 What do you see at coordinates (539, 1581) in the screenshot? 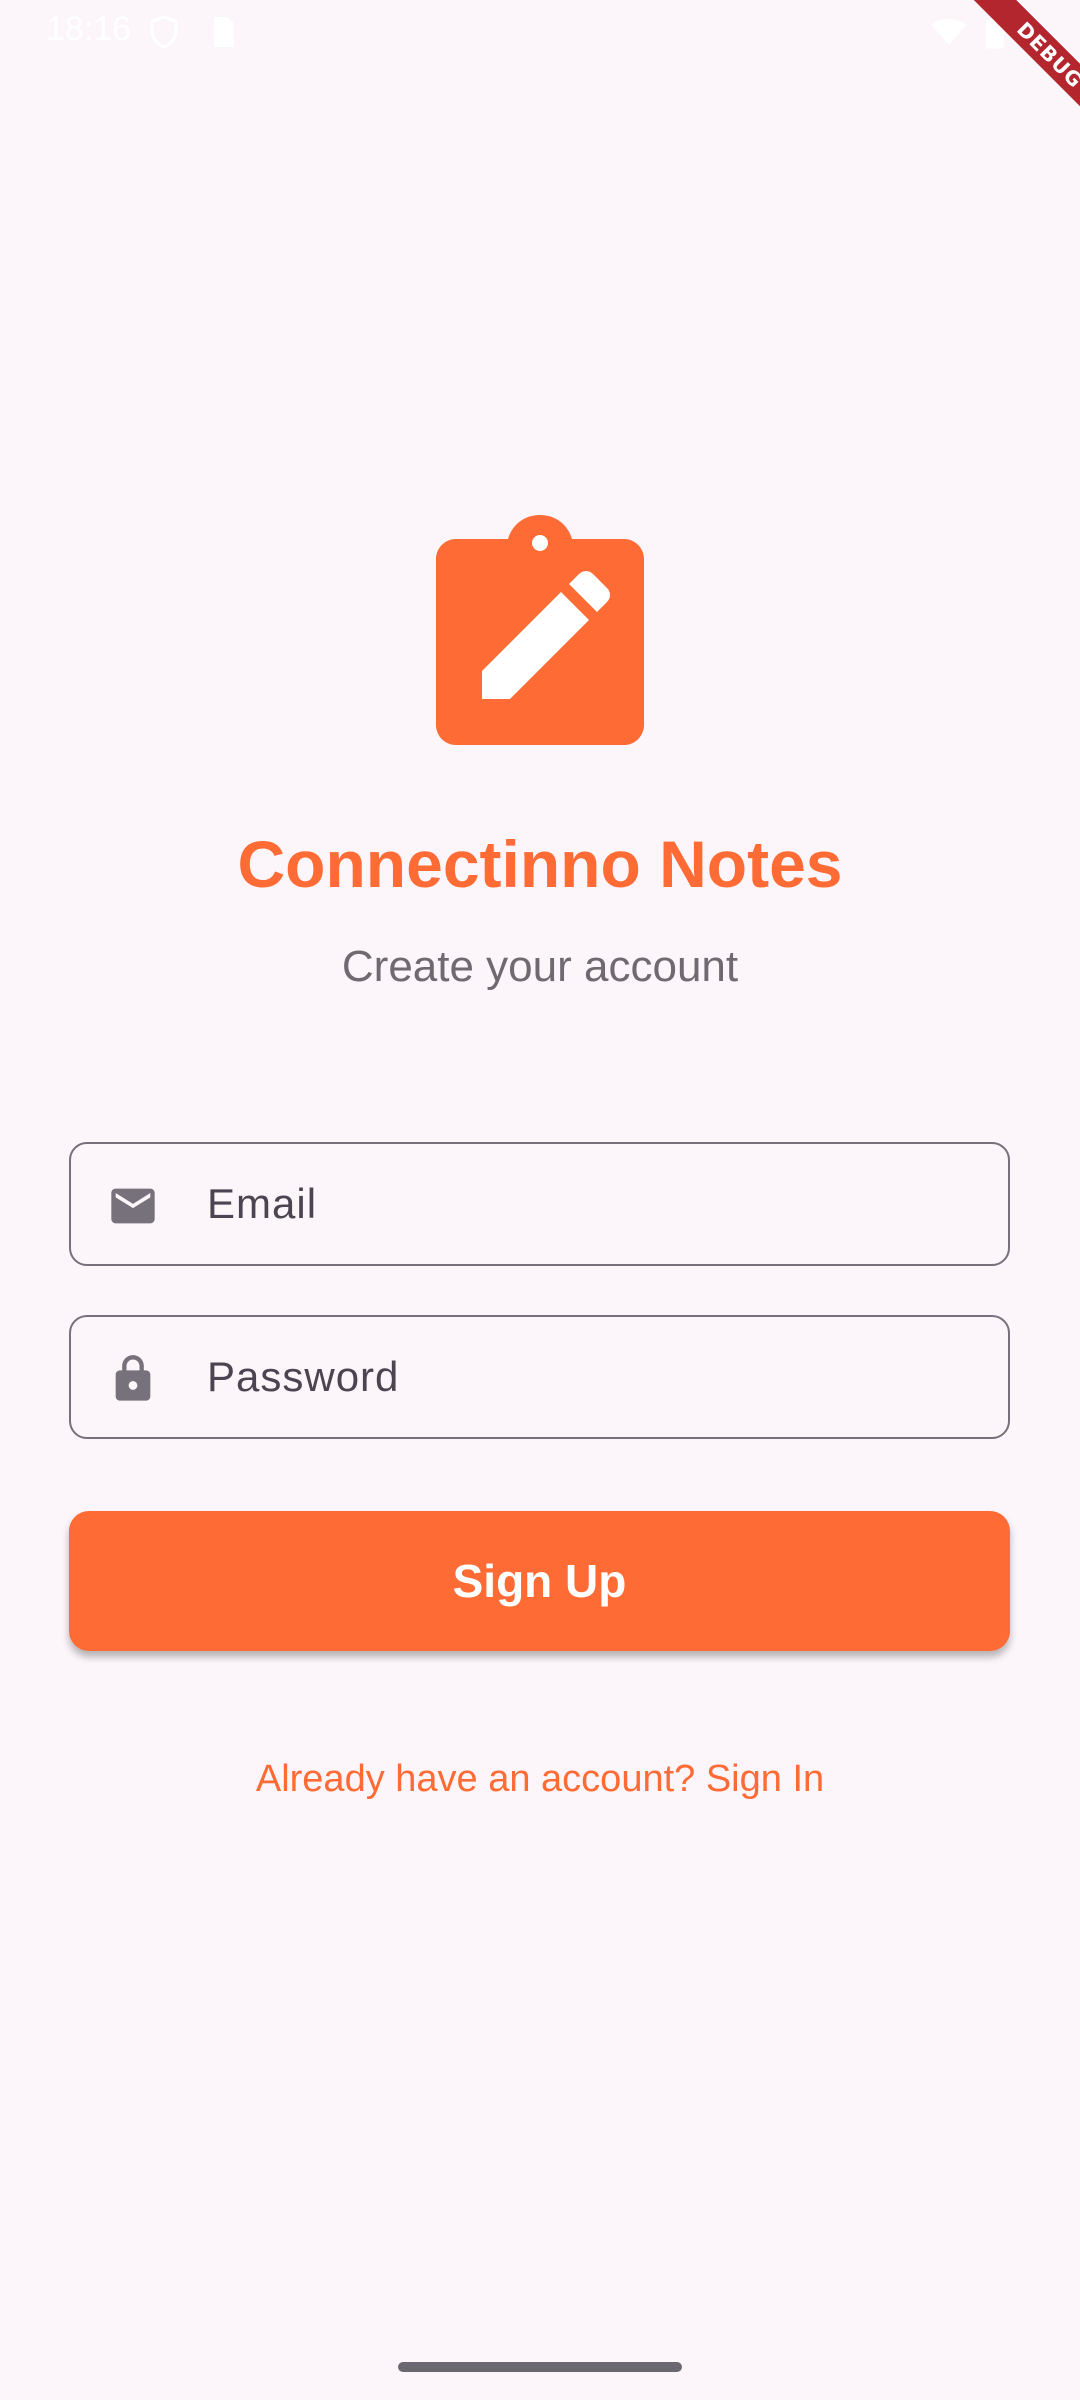
I see `sign-up-button: Sign Up` at bounding box center [539, 1581].